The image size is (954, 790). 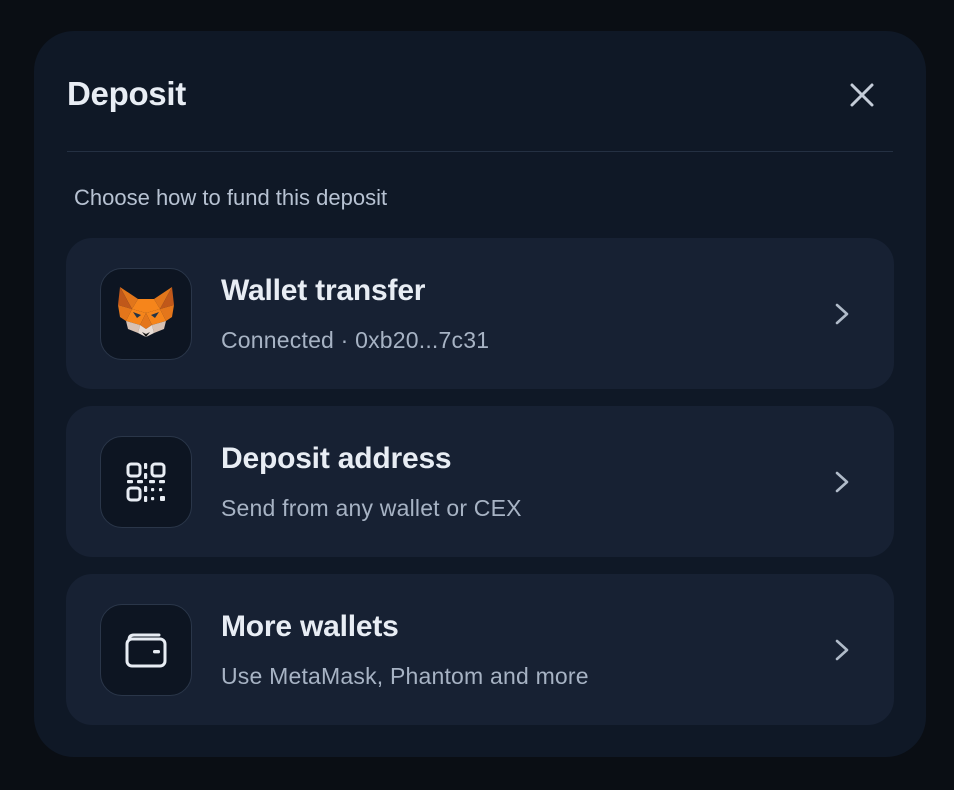 I want to click on close-icon, so click(x=862, y=95).